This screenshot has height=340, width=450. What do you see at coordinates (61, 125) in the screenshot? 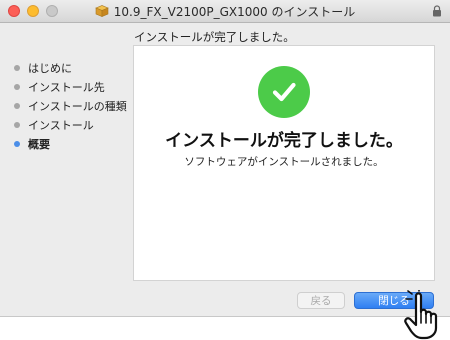
I see `step-label: インストール` at bounding box center [61, 125].